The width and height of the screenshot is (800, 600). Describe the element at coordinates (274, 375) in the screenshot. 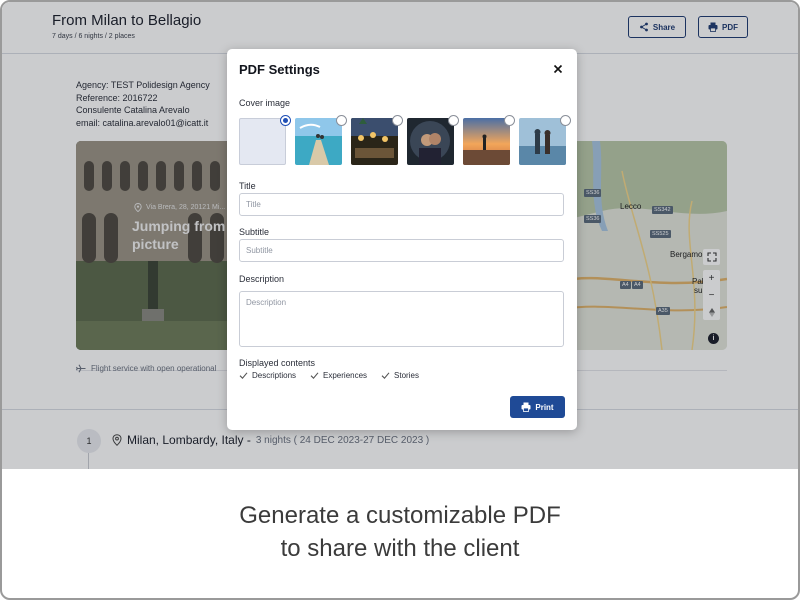

I see `checkbox-label: Descriptions` at that location.